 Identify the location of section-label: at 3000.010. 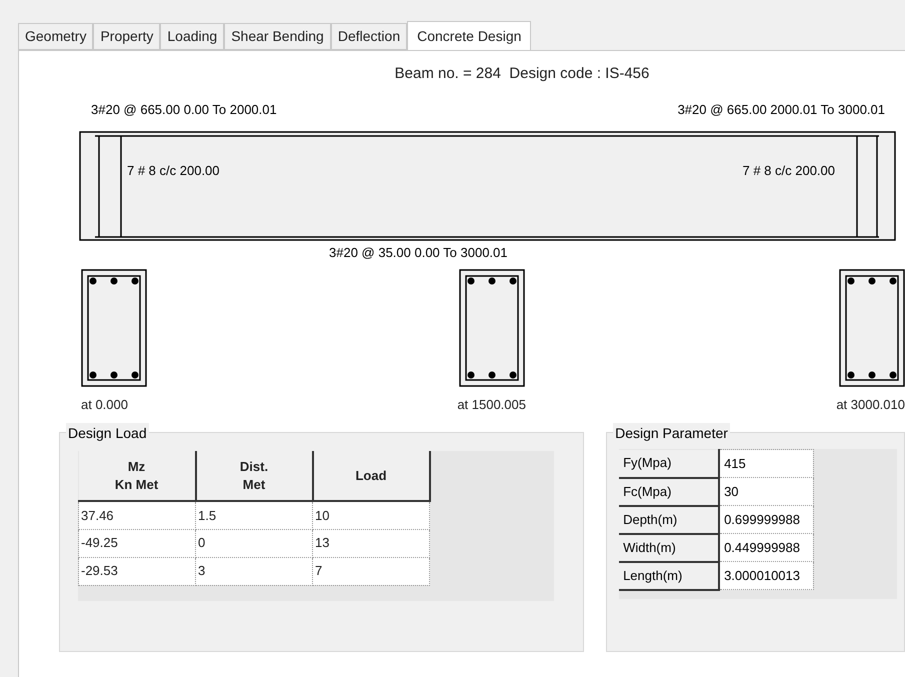
(870, 405).